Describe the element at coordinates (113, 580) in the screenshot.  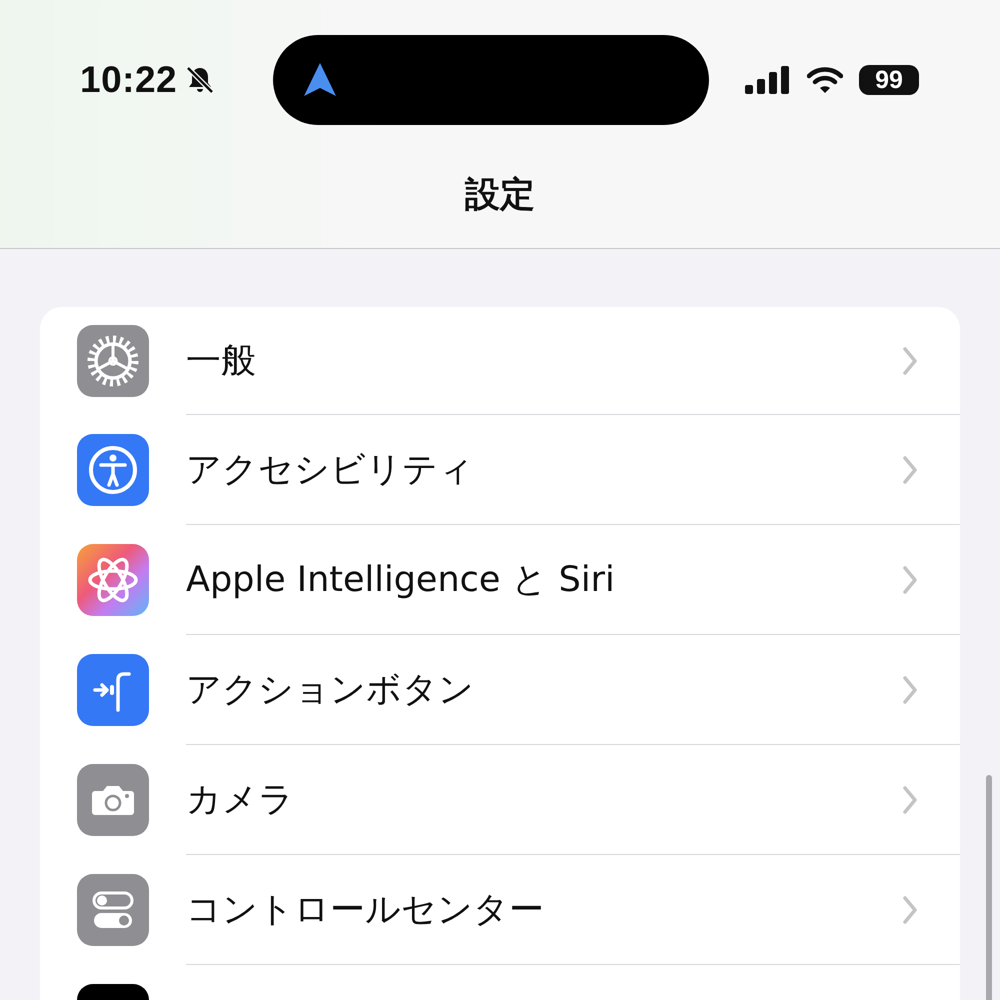
I see `sparkle-loop-icon` at that location.